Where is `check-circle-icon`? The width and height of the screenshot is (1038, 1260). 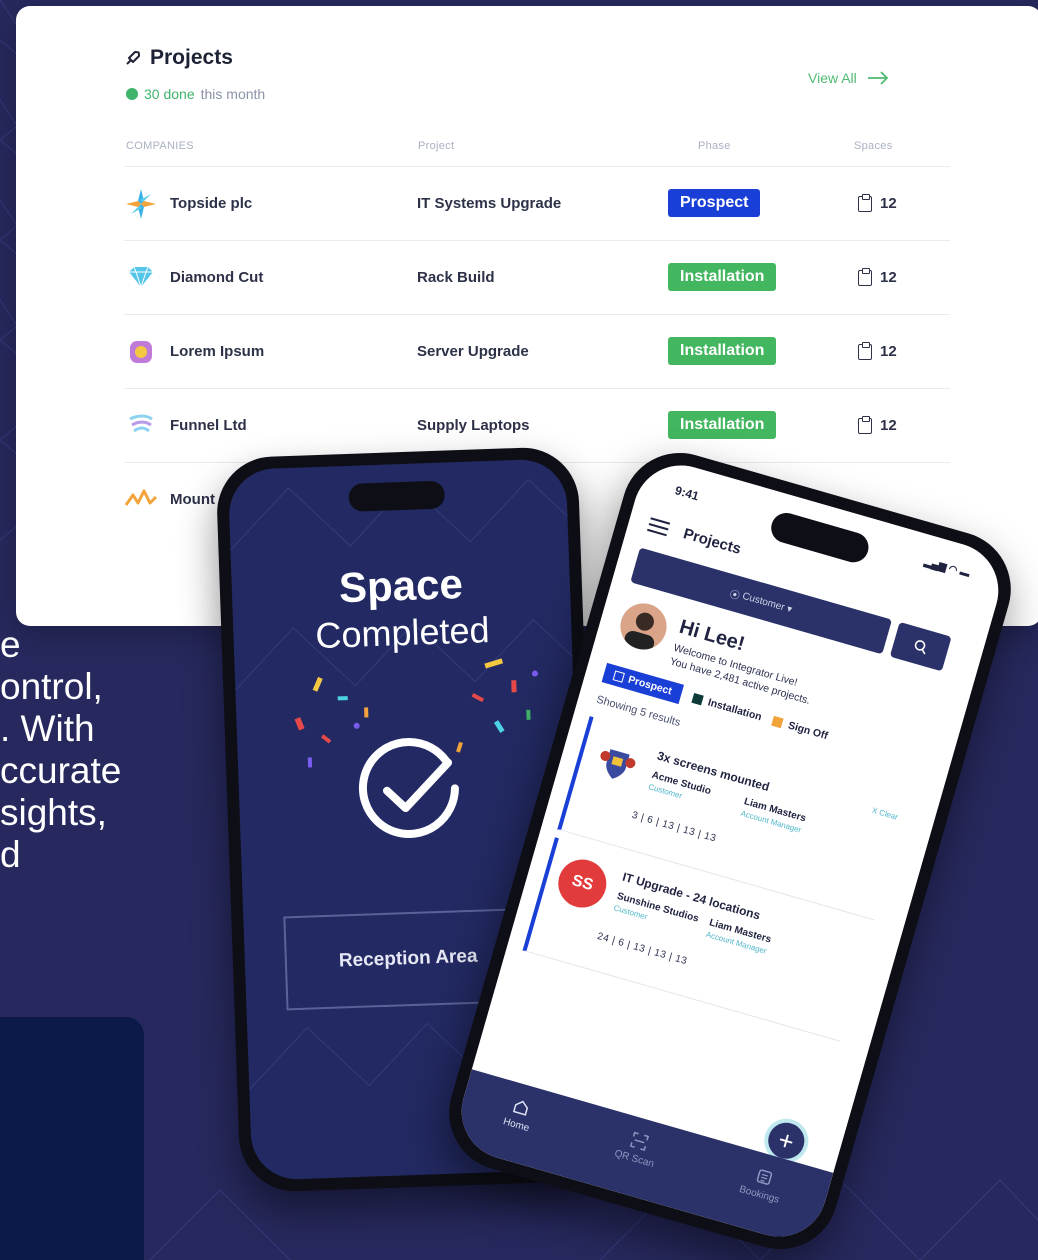 check-circle-icon is located at coordinates (409, 788).